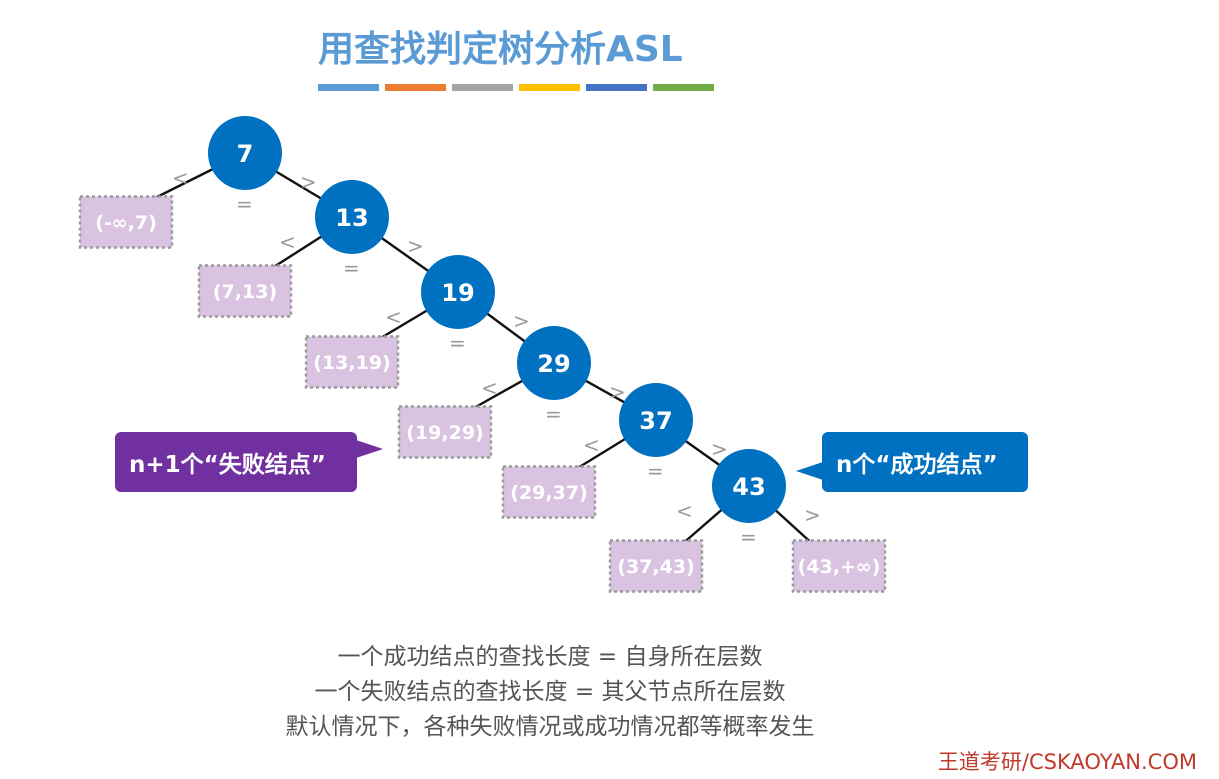 Image resolution: width=1219 pixels, height=779 pixels. I want to click on failure-node-label: (7,13), so click(245, 292).